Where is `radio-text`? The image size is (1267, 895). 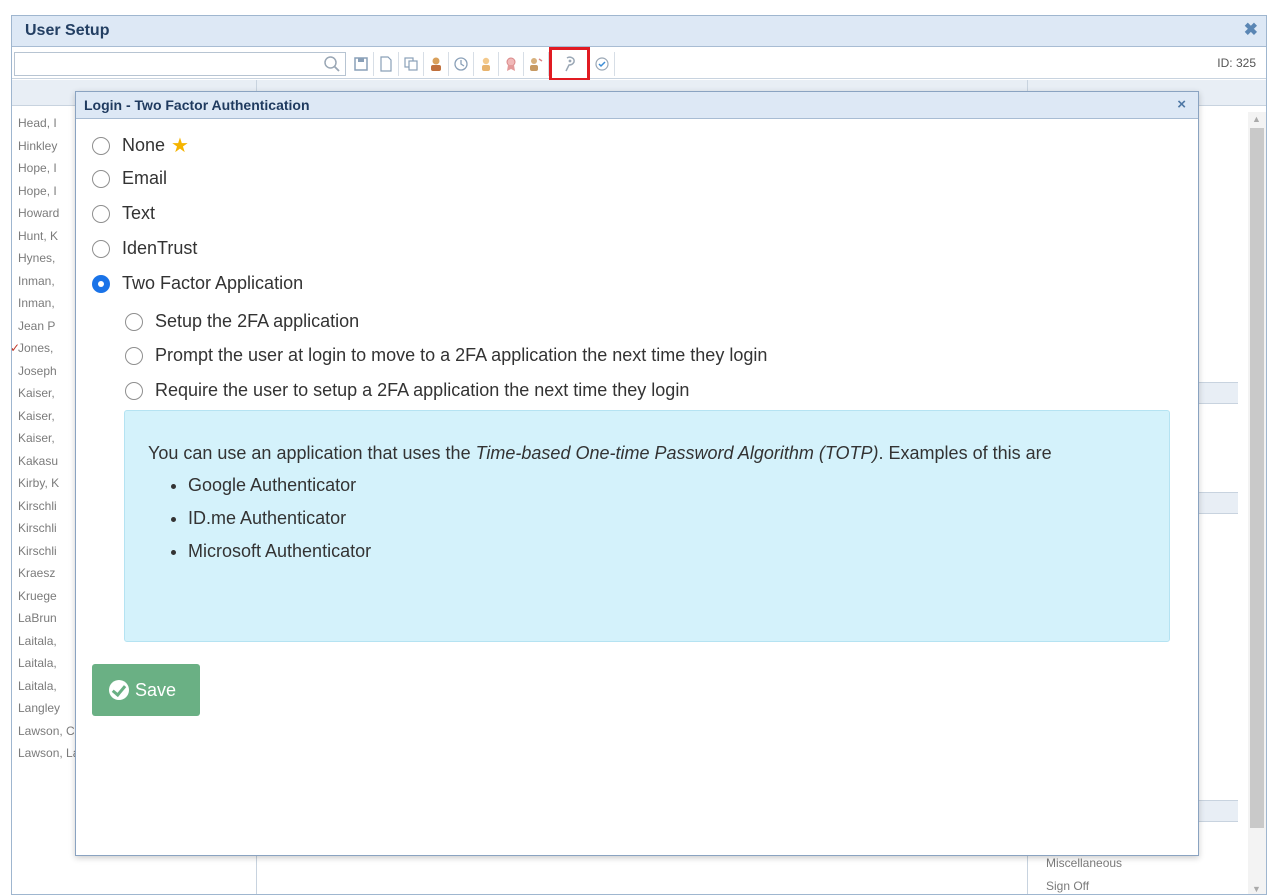
radio-text is located at coordinates (101, 213).